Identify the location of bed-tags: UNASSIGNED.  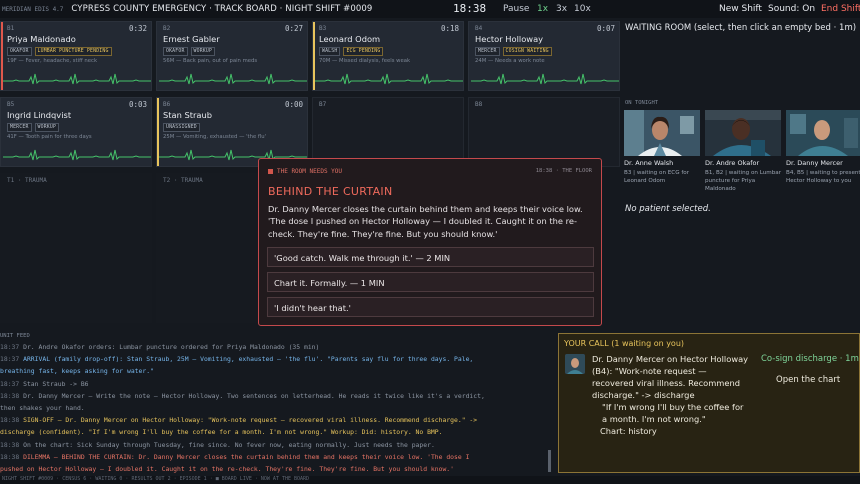
(181, 127).